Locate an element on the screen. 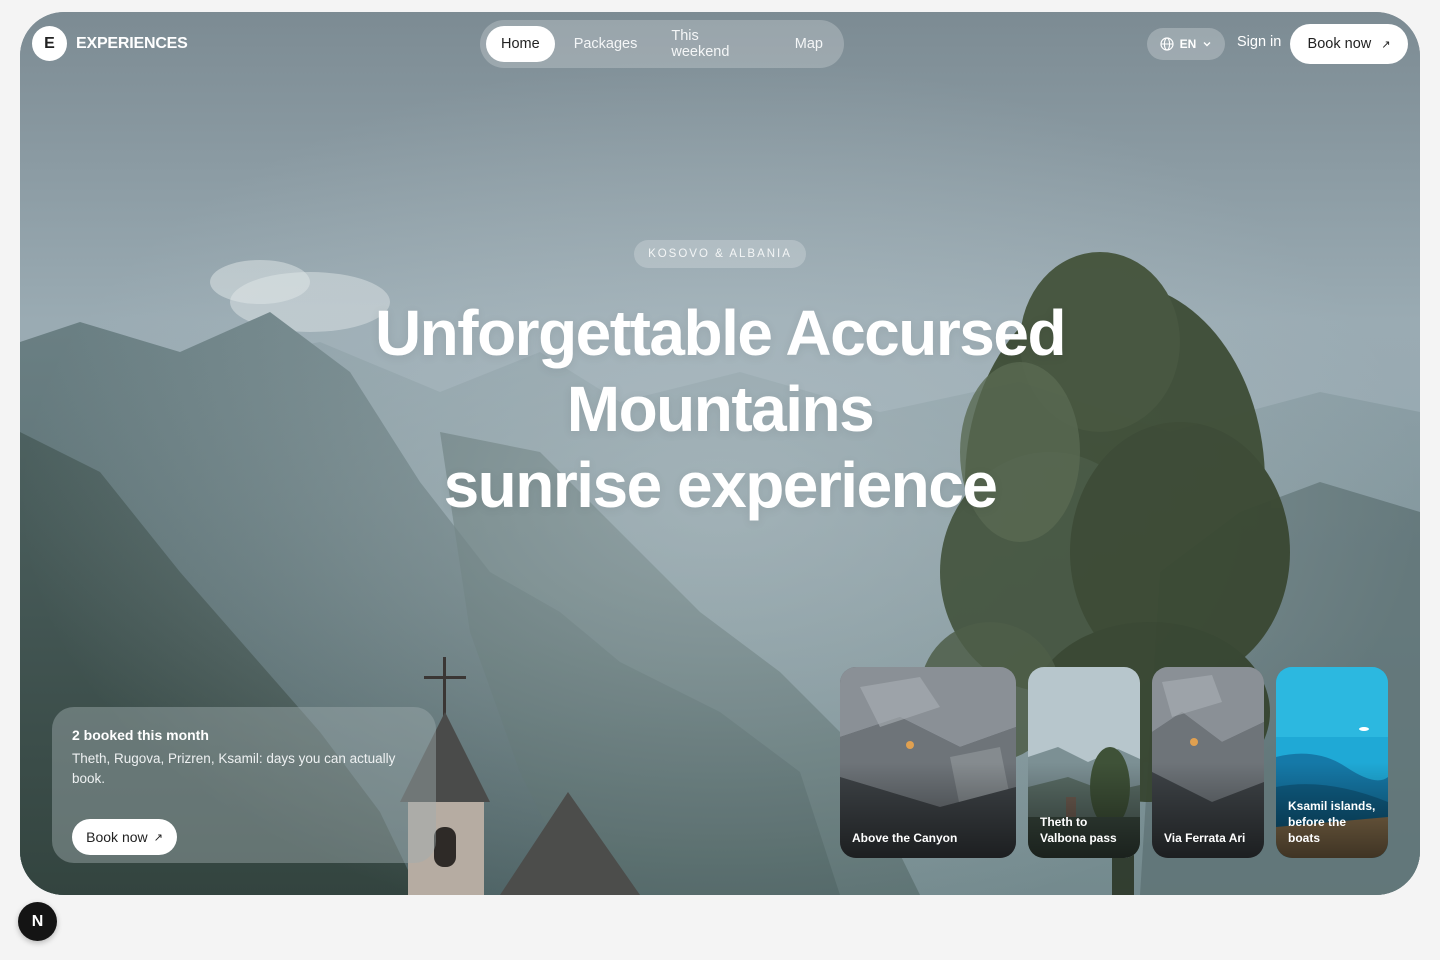 The image size is (1440, 960). nav-item-map: Map is located at coordinates (809, 44).